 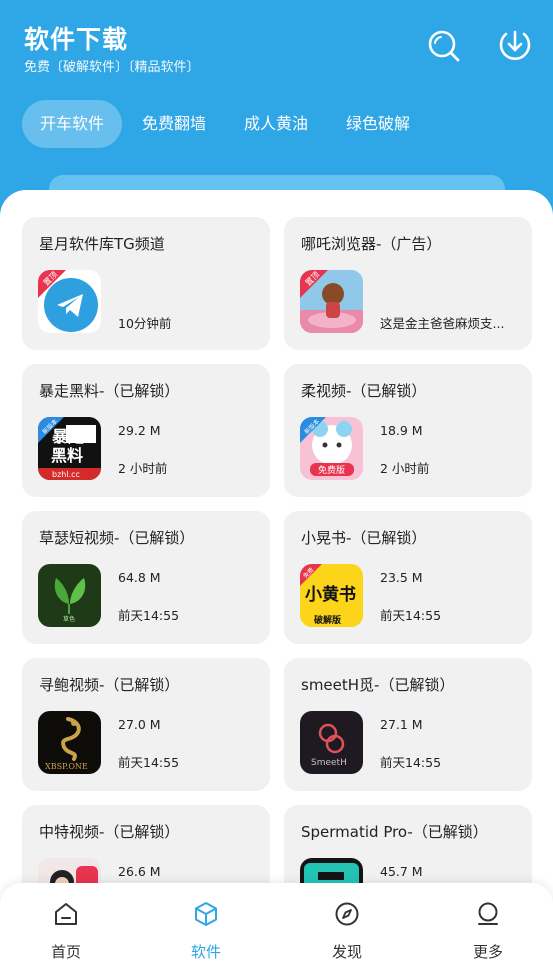 I want to click on icon-text: 免费版, so click(x=331, y=470).